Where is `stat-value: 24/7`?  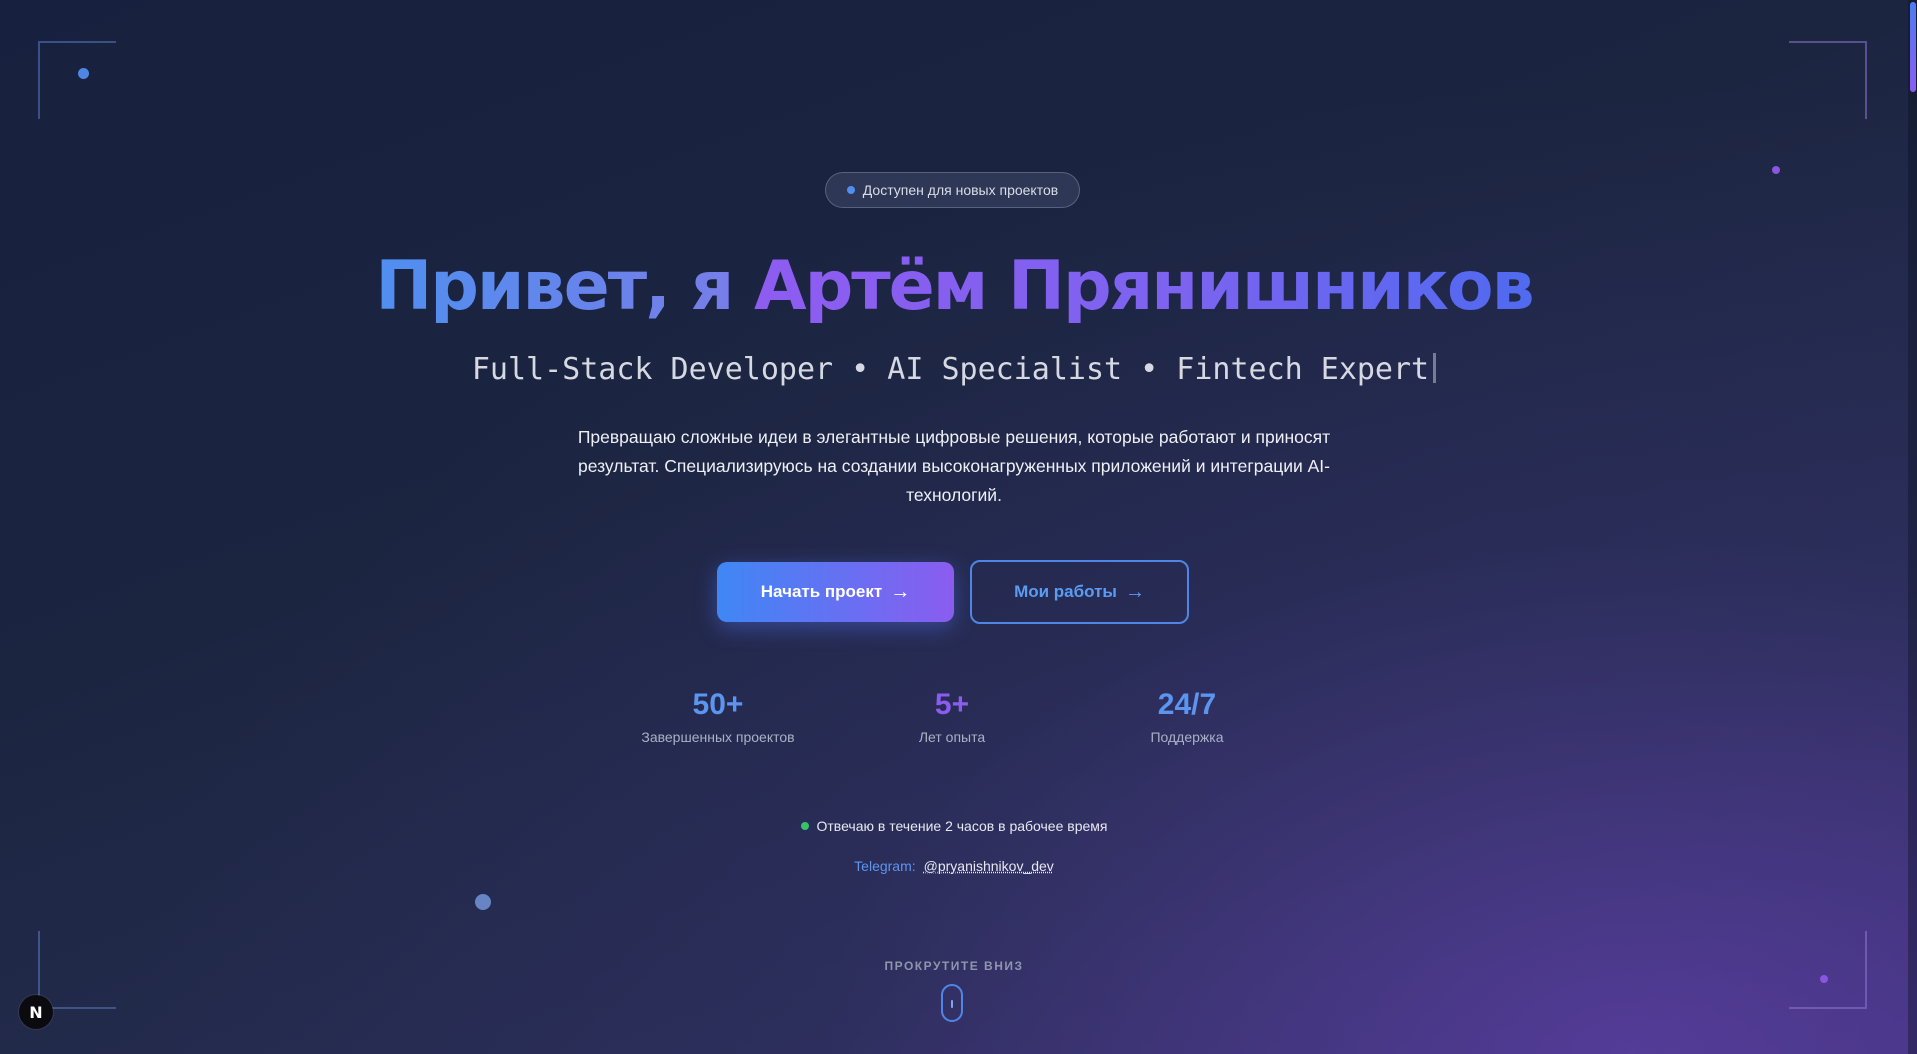 stat-value: 24/7 is located at coordinates (1187, 704).